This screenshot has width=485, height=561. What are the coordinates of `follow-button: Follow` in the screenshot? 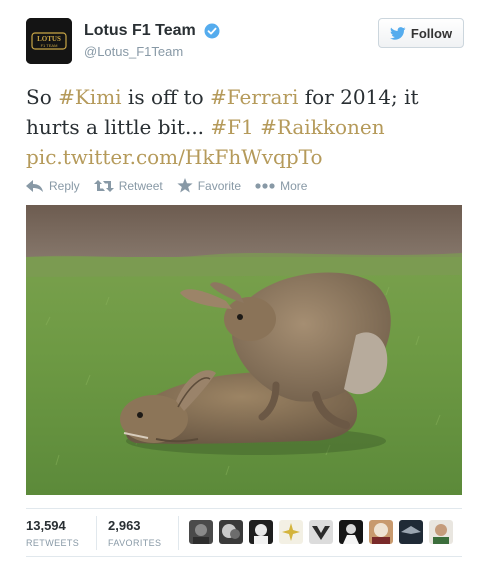 It's located at (421, 33).